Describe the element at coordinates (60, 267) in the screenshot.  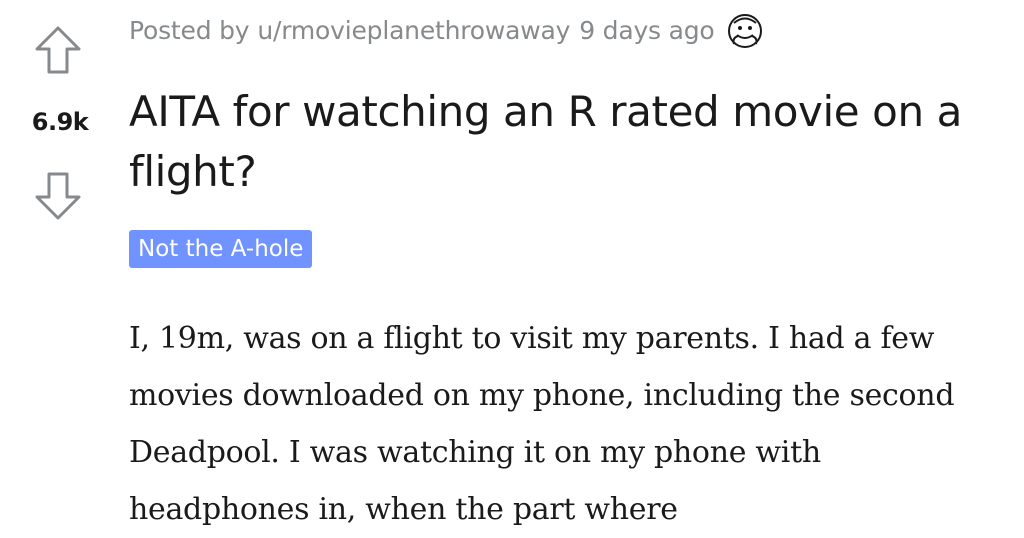
I see `vote-column: 6.9k` at that location.